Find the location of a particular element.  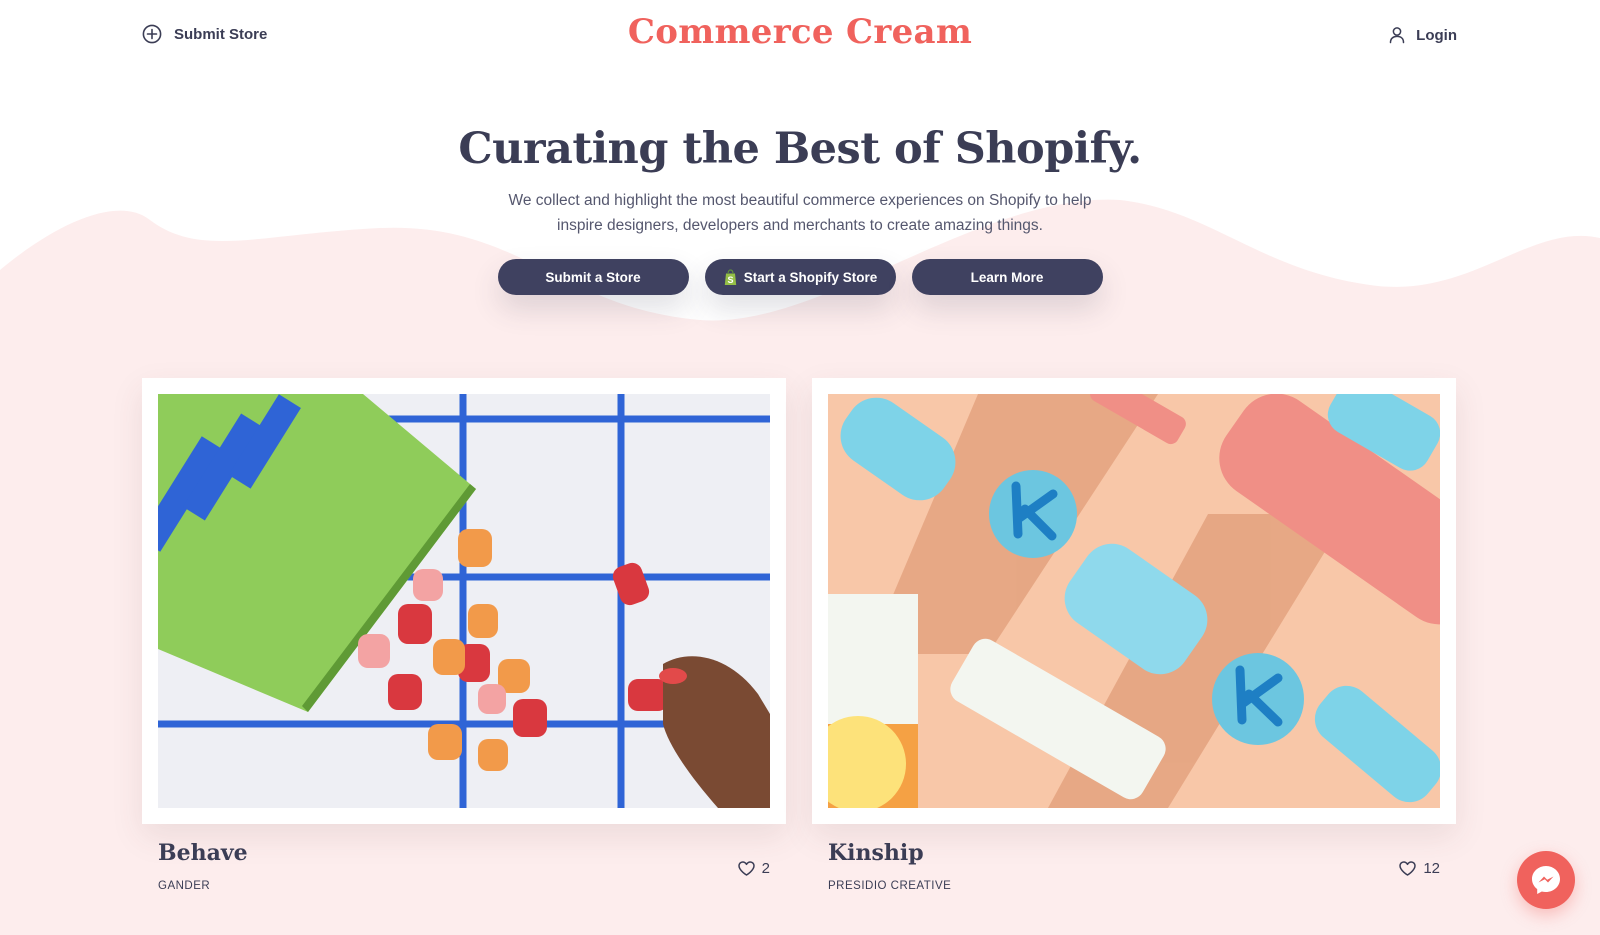

login-link: Login is located at coordinates (1422, 35).